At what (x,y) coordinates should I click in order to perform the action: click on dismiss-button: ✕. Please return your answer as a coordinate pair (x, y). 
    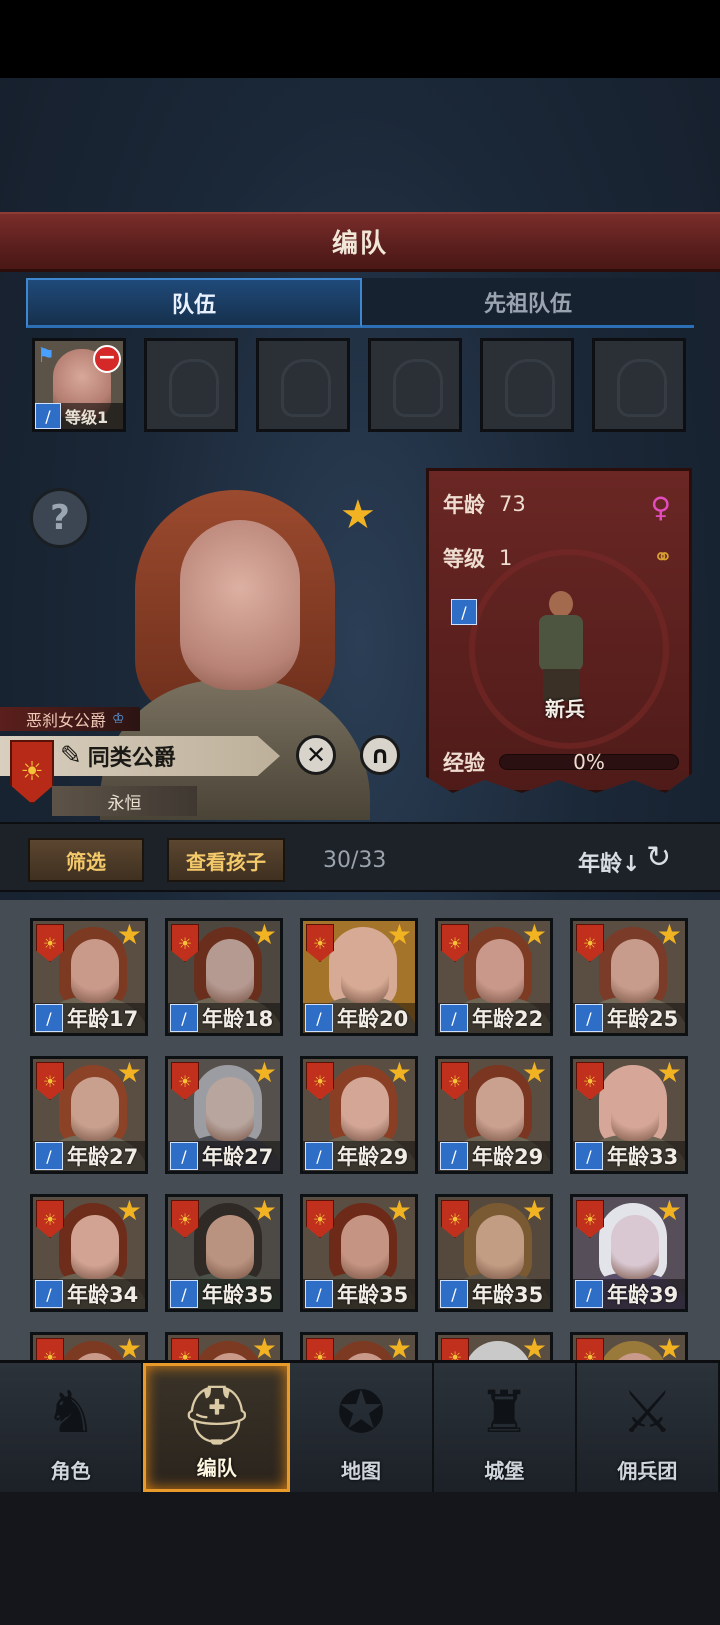
    Looking at the image, I should click on (316, 755).